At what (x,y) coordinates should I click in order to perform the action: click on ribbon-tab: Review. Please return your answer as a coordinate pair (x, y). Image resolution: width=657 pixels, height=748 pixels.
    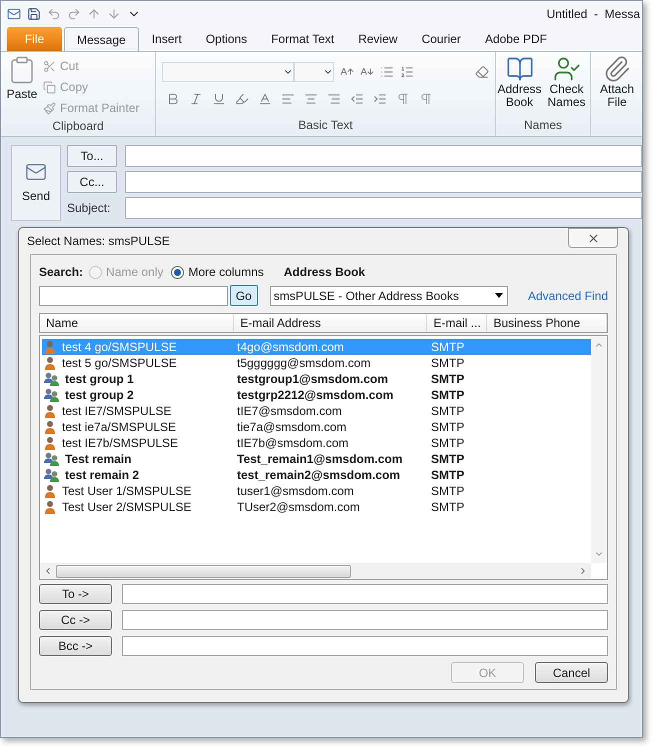
    Looking at the image, I should click on (378, 39).